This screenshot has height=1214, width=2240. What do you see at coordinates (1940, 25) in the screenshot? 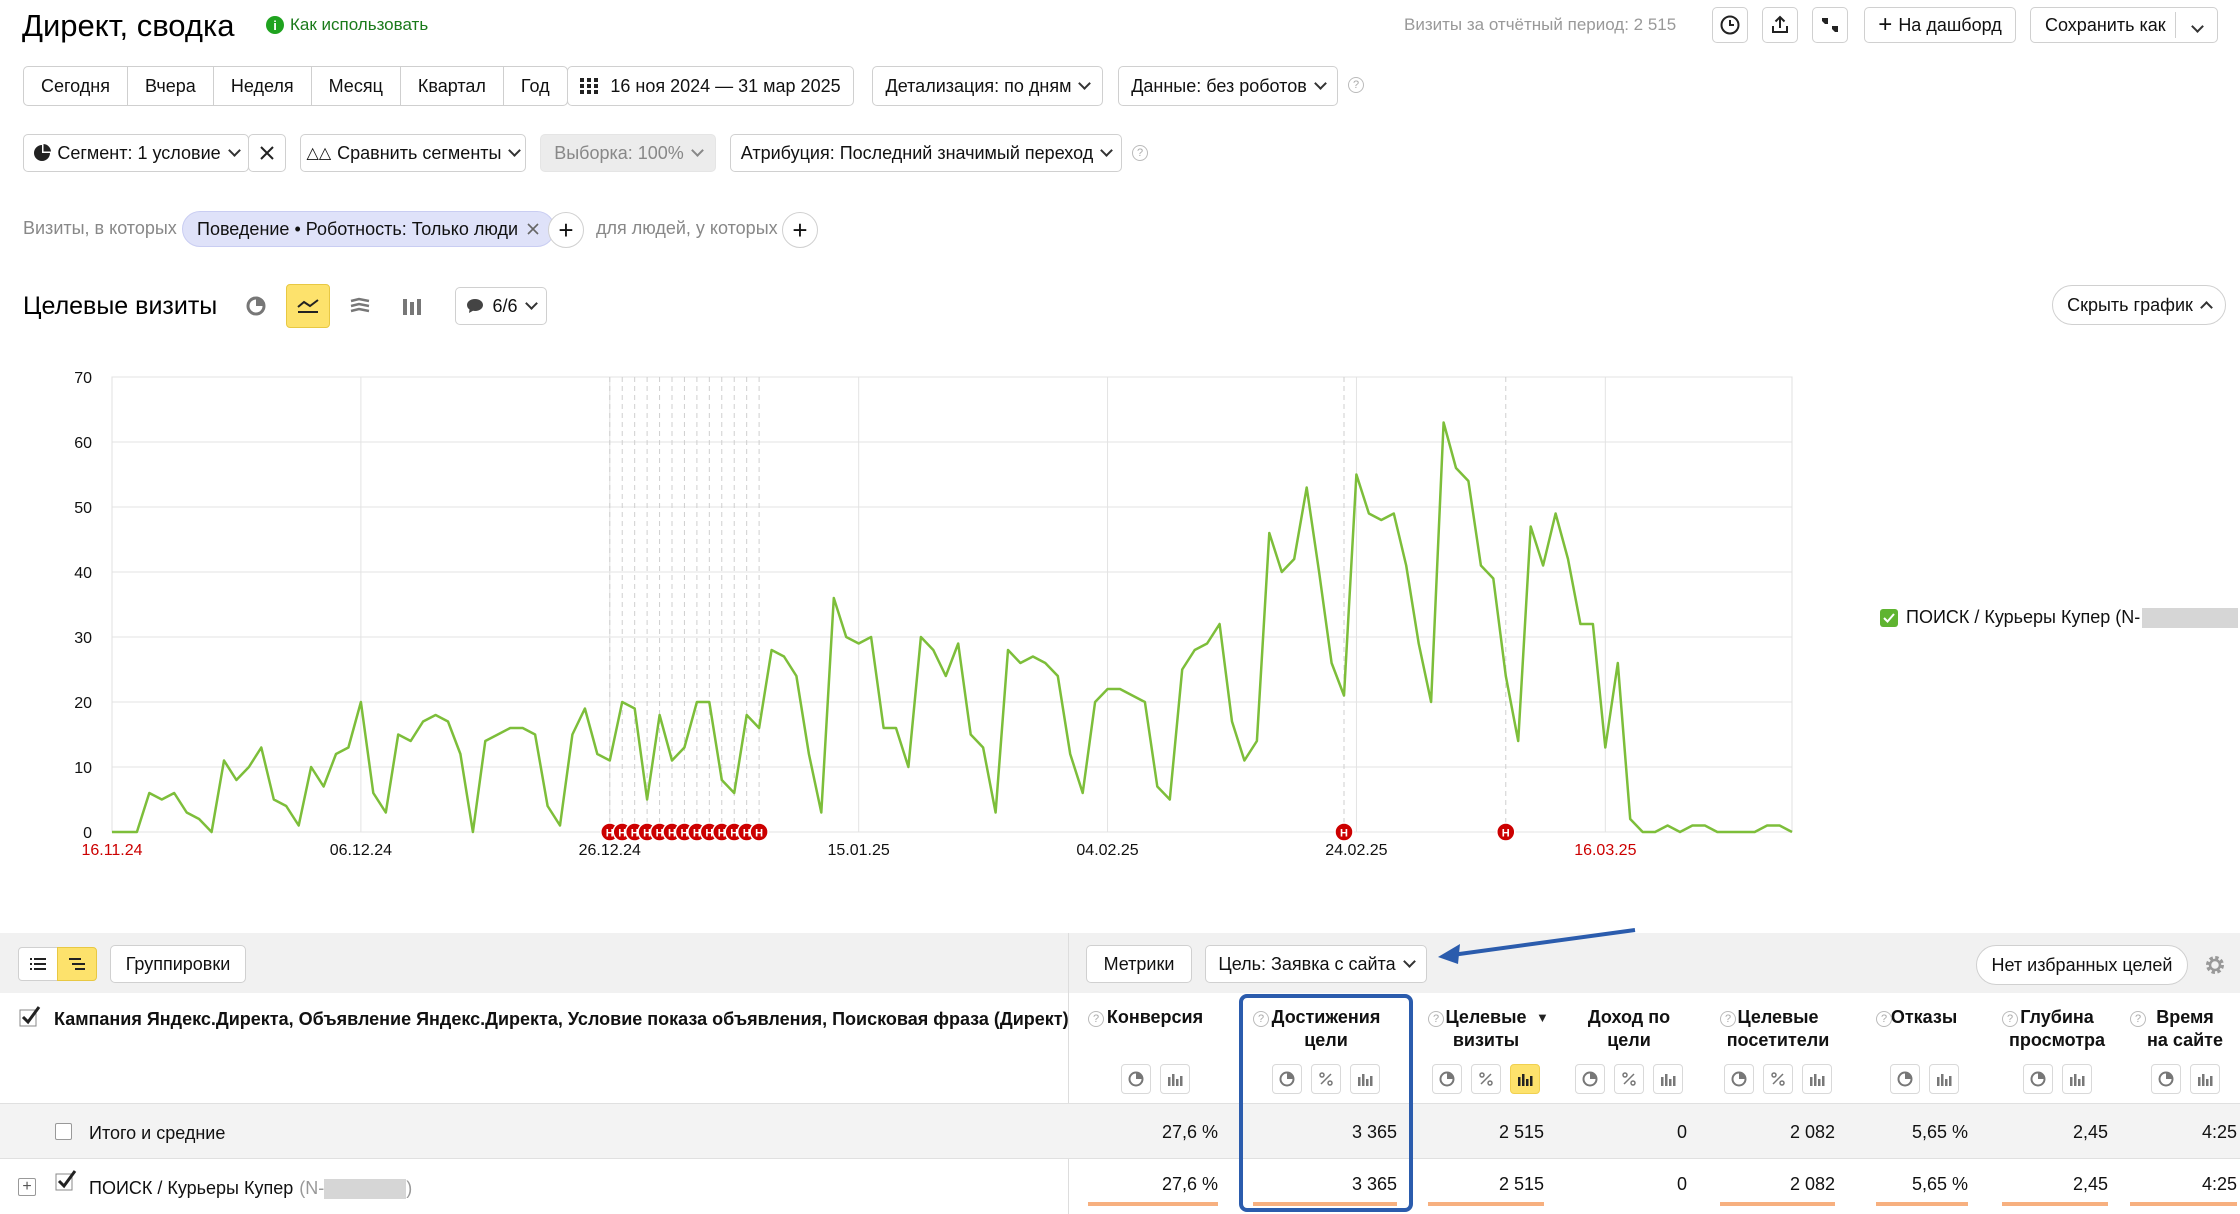
I see `to-dashboard-button: + На дашборд` at bounding box center [1940, 25].